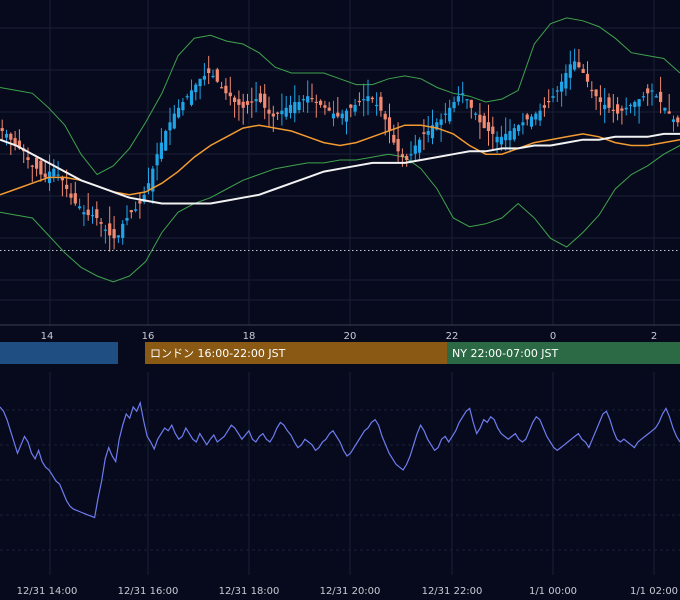 The image size is (680, 600). Describe the element at coordinates (340, 353) in the screenshot. I see `session-bar: ロンドン 16:00-22:00 JST NY 22:00-07:00 JST` at that location.